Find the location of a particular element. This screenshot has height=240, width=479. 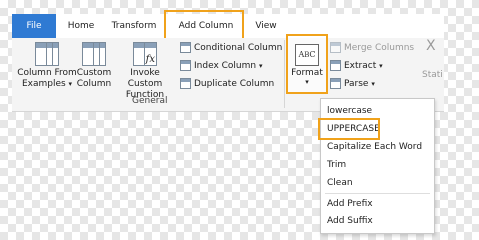

custom-column-icon is located at coordinates (94, 54).